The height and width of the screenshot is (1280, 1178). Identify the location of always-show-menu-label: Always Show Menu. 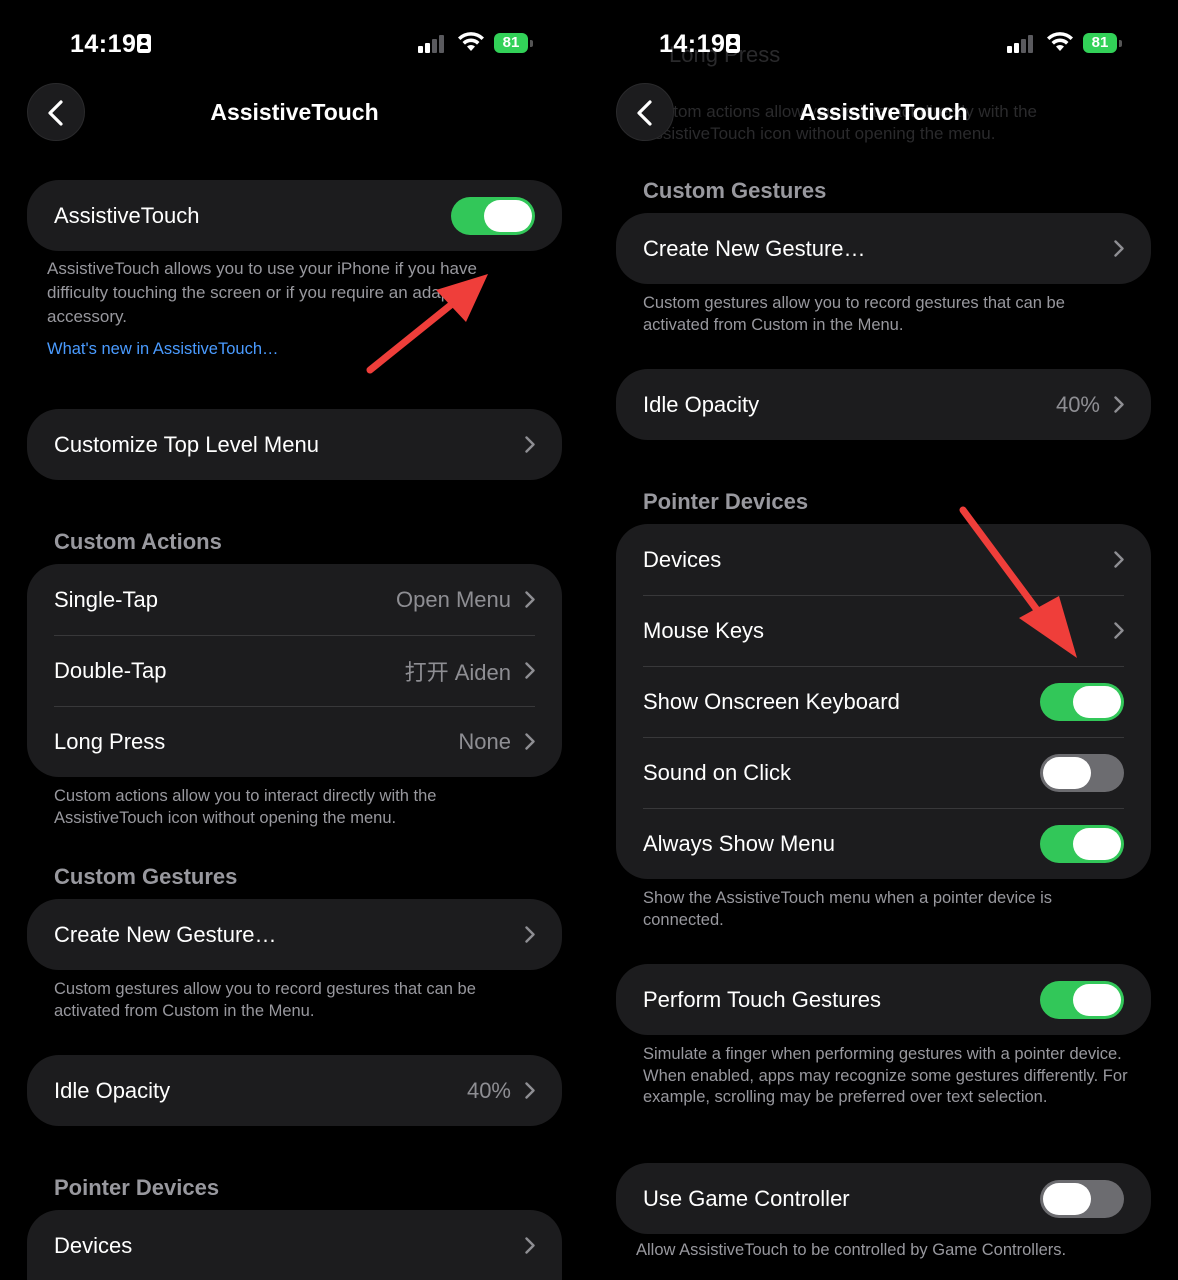
(739, 843).